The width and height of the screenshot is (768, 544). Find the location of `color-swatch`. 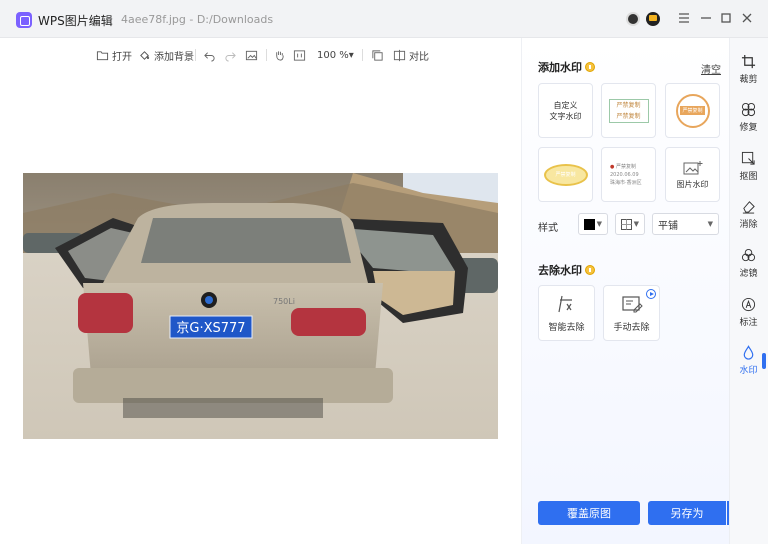

color-swatch is located at coordinates (589, 224).